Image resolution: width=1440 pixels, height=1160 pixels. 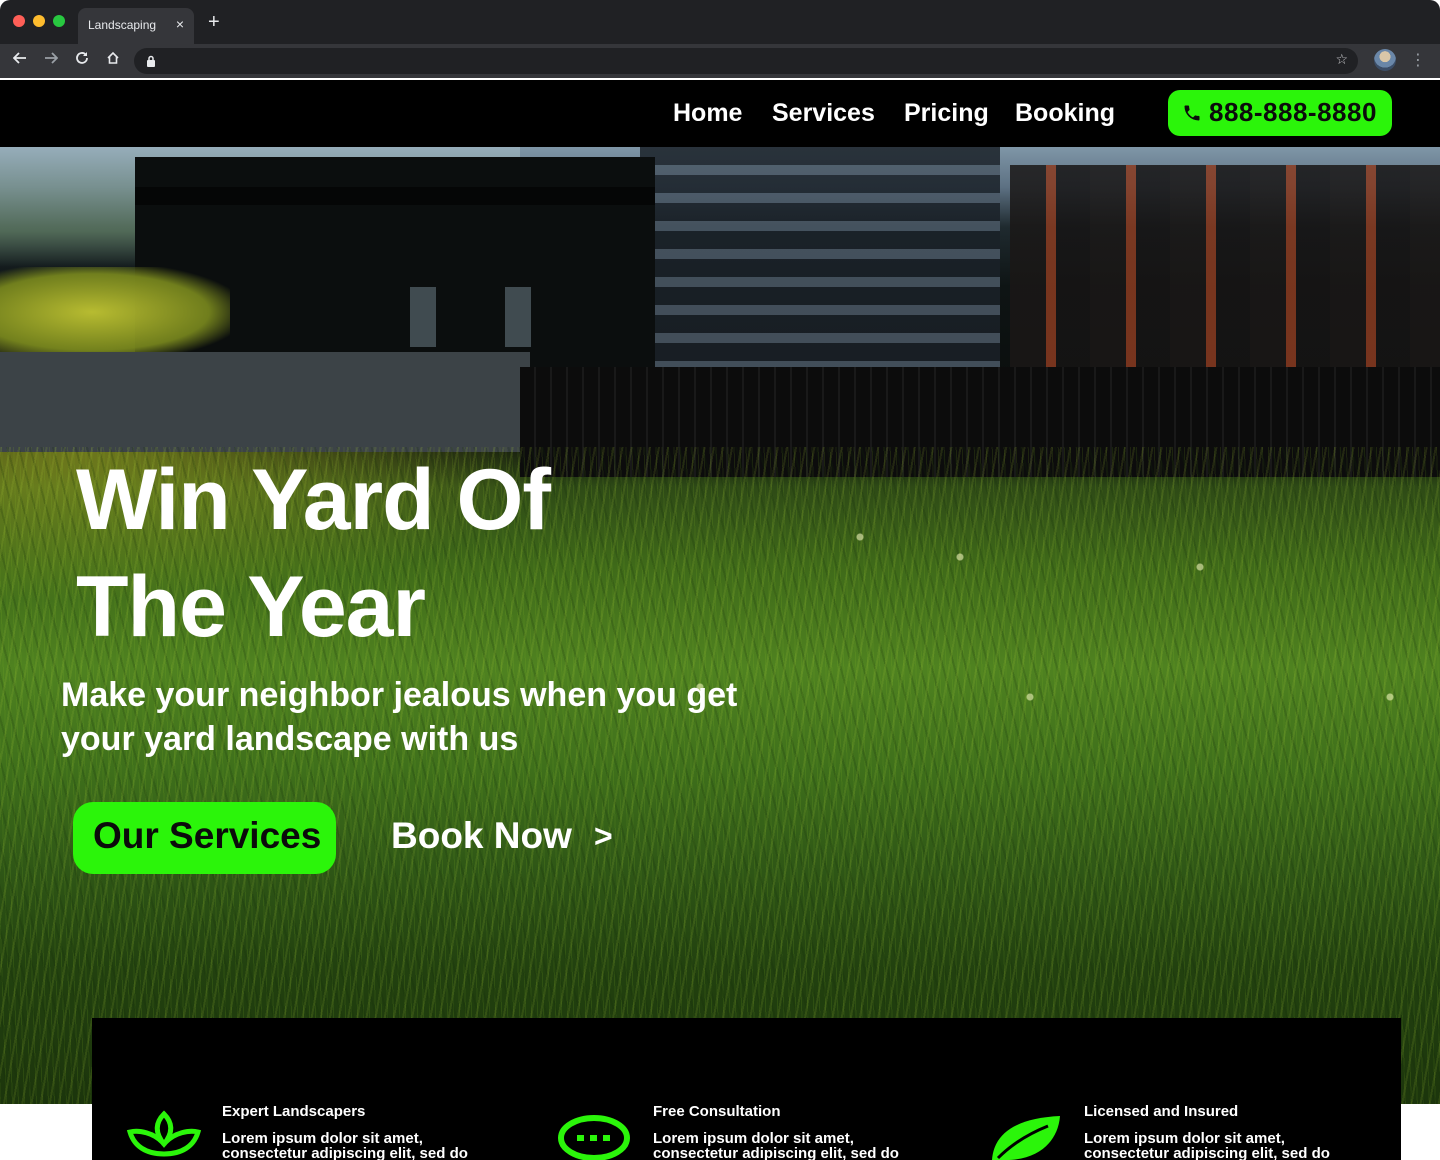 What do you see at coordinates (1385, 60) in the screenshot?
I see `profile-avatar` at bounding box center [1385, 60].